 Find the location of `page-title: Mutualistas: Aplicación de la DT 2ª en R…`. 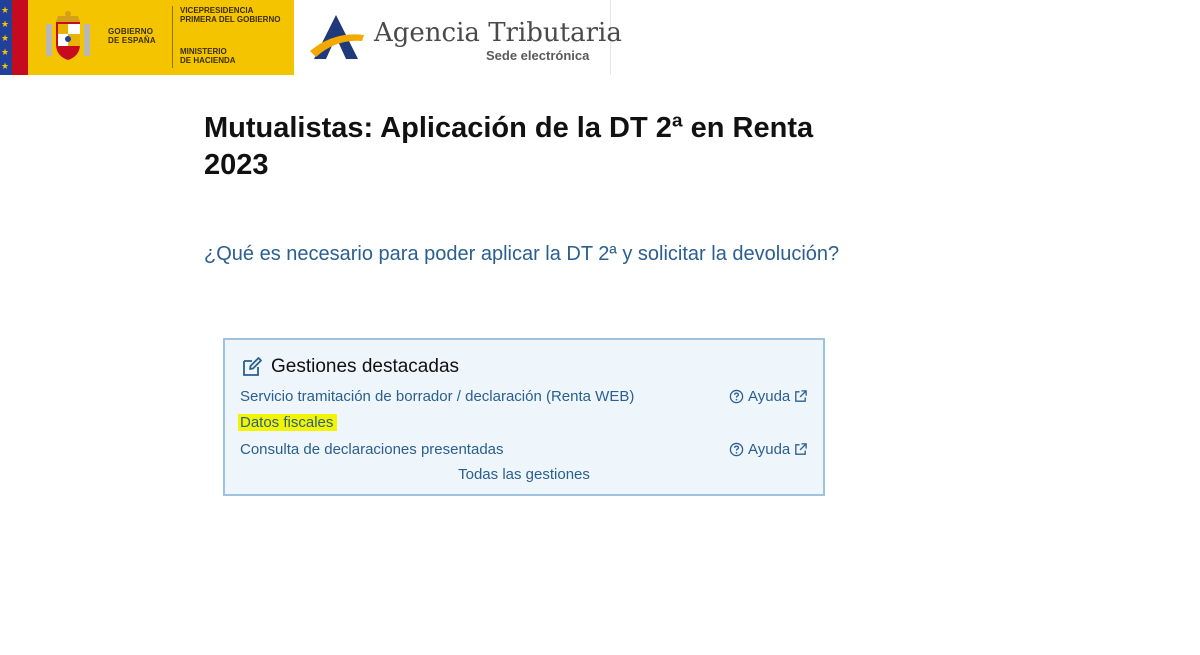

page-title: Mutualistas: Aplicación de la DT 2ª en R… is located at coordinates (509, 146).